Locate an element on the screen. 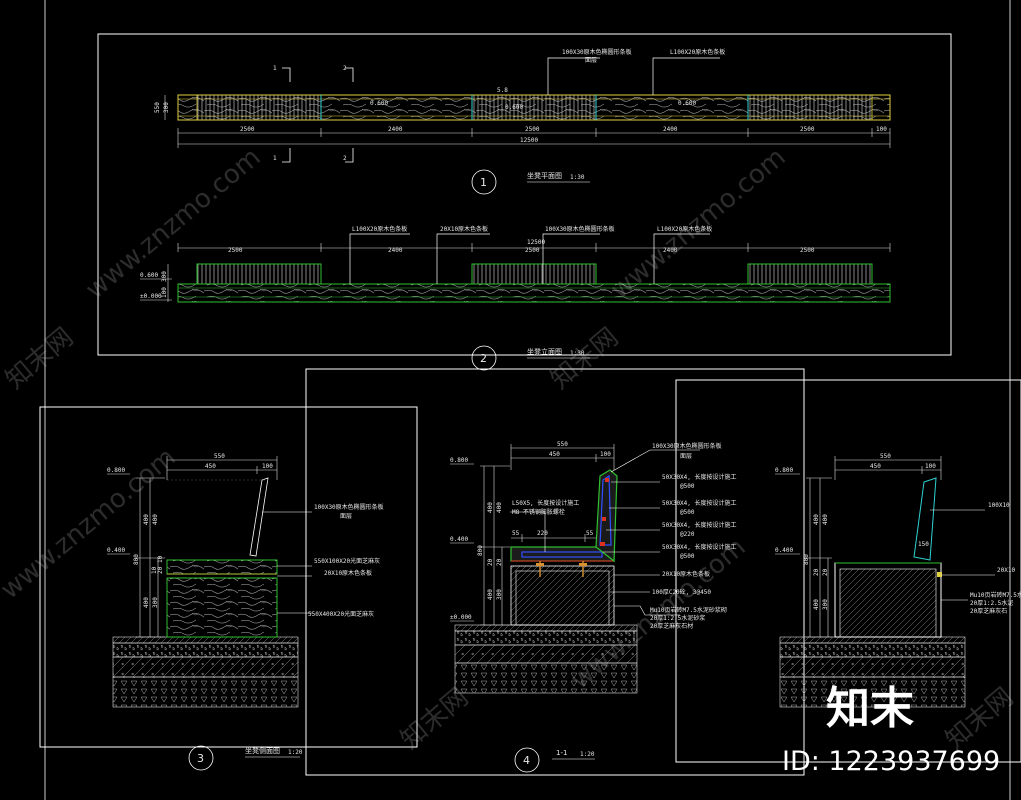  d5-dim-left-1: 400 is located at coordinates (816, 519).